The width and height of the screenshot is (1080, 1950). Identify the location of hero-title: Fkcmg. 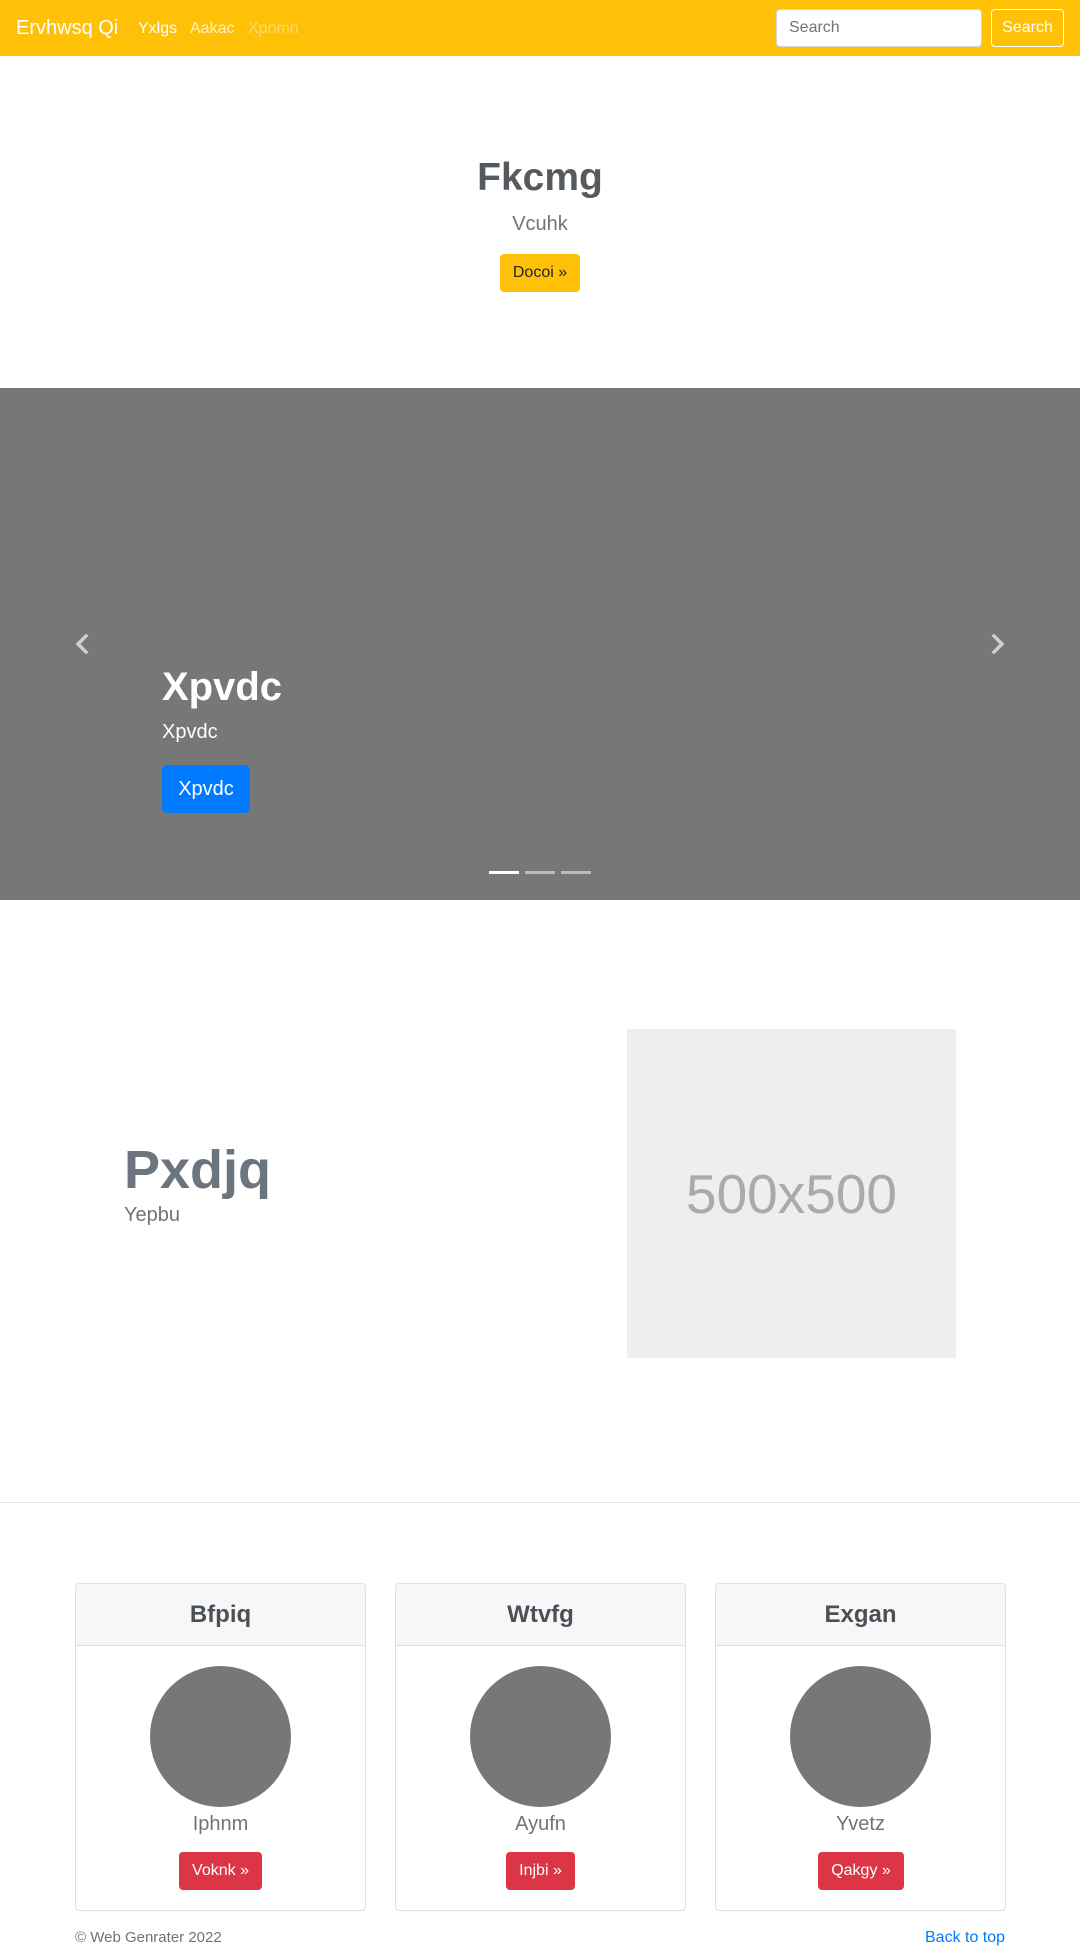
(540, 177).